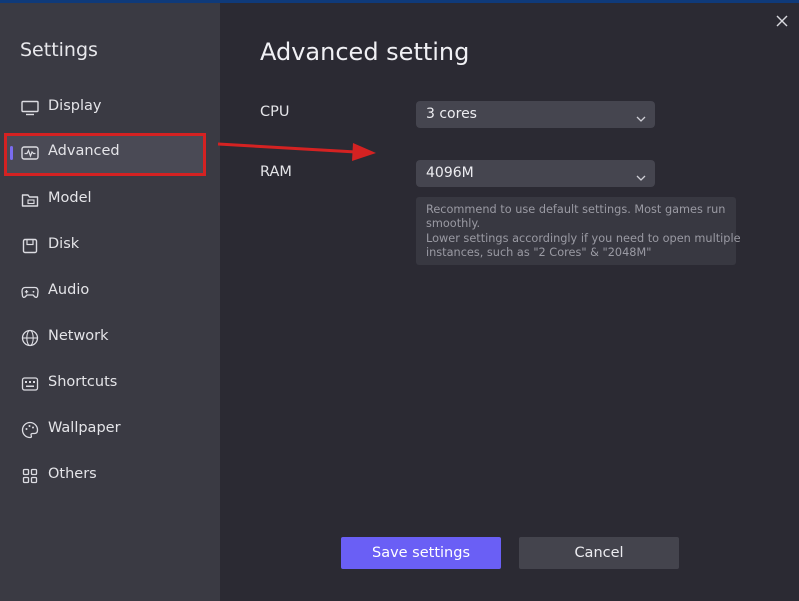 Image resolution: width=799 pixels, height=601 pixels. I want to click on ram-select-value: 4096M, so click(450, 173).